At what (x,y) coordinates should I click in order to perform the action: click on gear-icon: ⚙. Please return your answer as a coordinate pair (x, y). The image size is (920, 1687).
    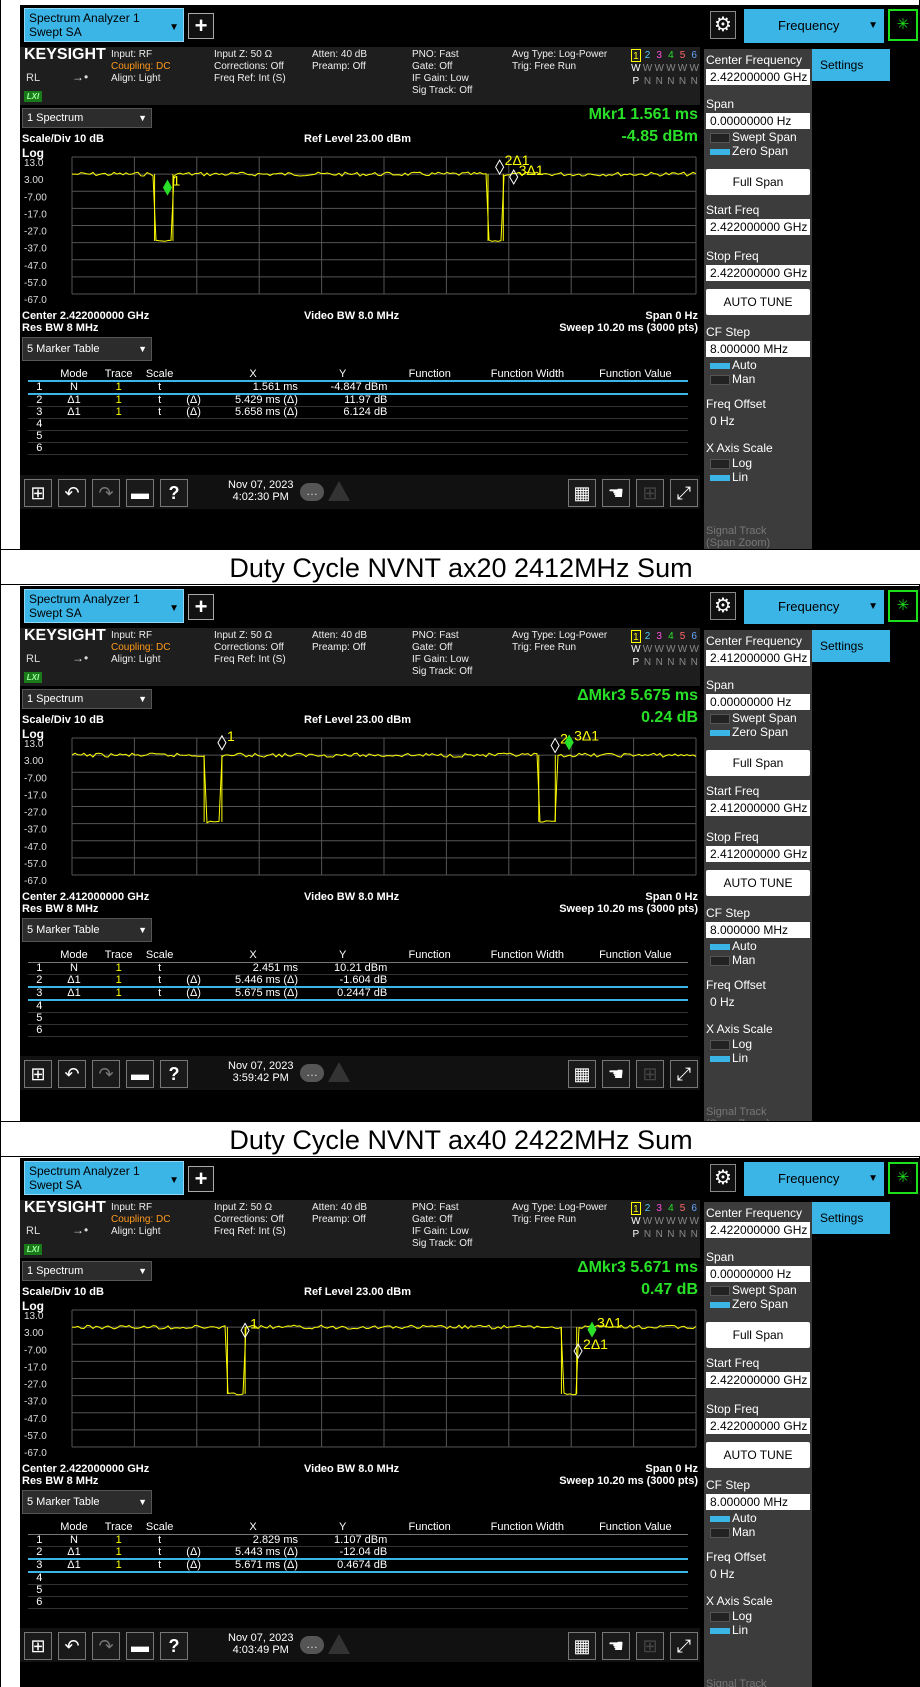
    Looking at the image, I should click on (723, 1178).